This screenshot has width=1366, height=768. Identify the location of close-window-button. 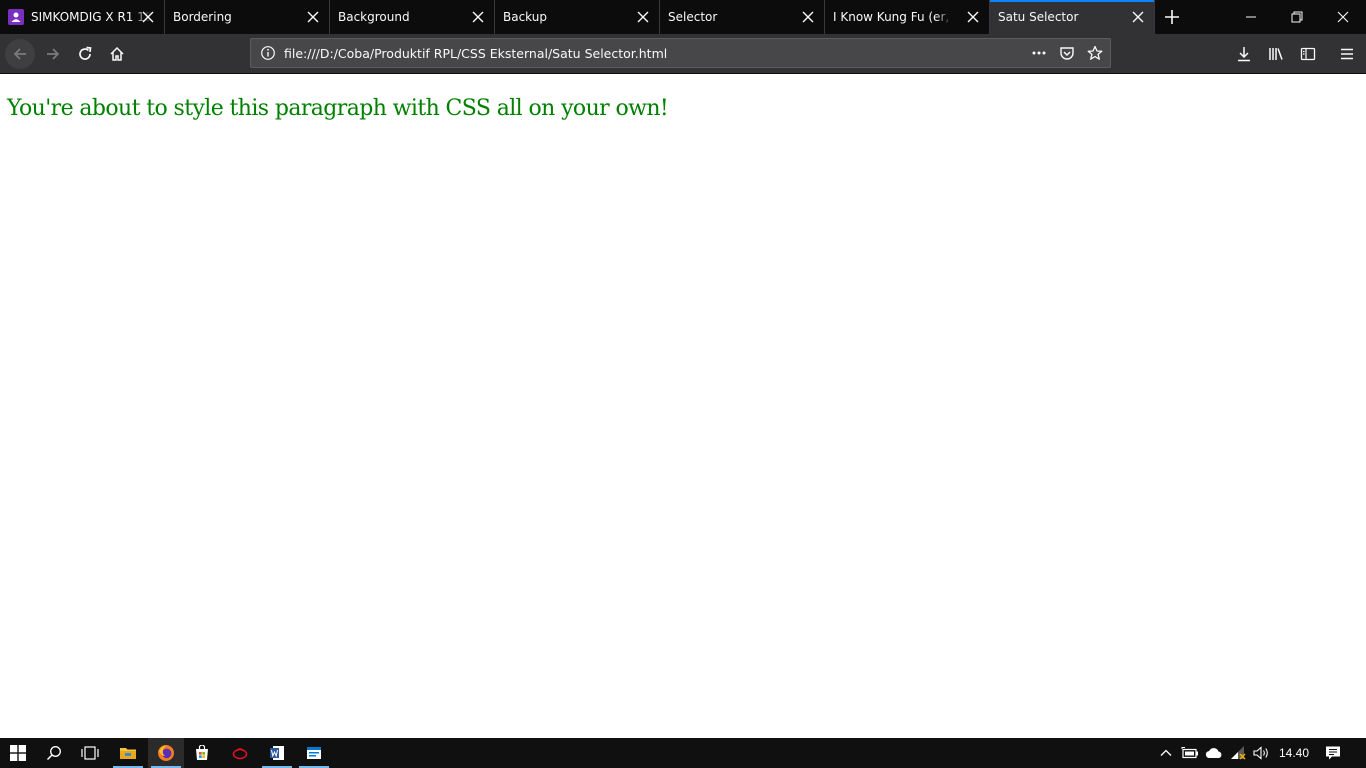
(1343, 17).